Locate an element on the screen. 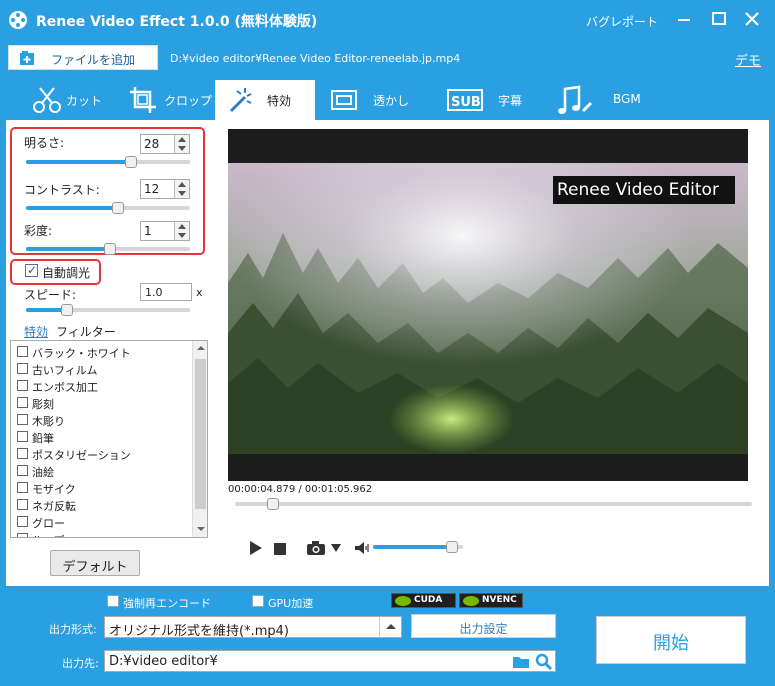 This screenshot has width=775, height=686. effect-list-item: 鉛筆 is located at coordinates (102, 436).